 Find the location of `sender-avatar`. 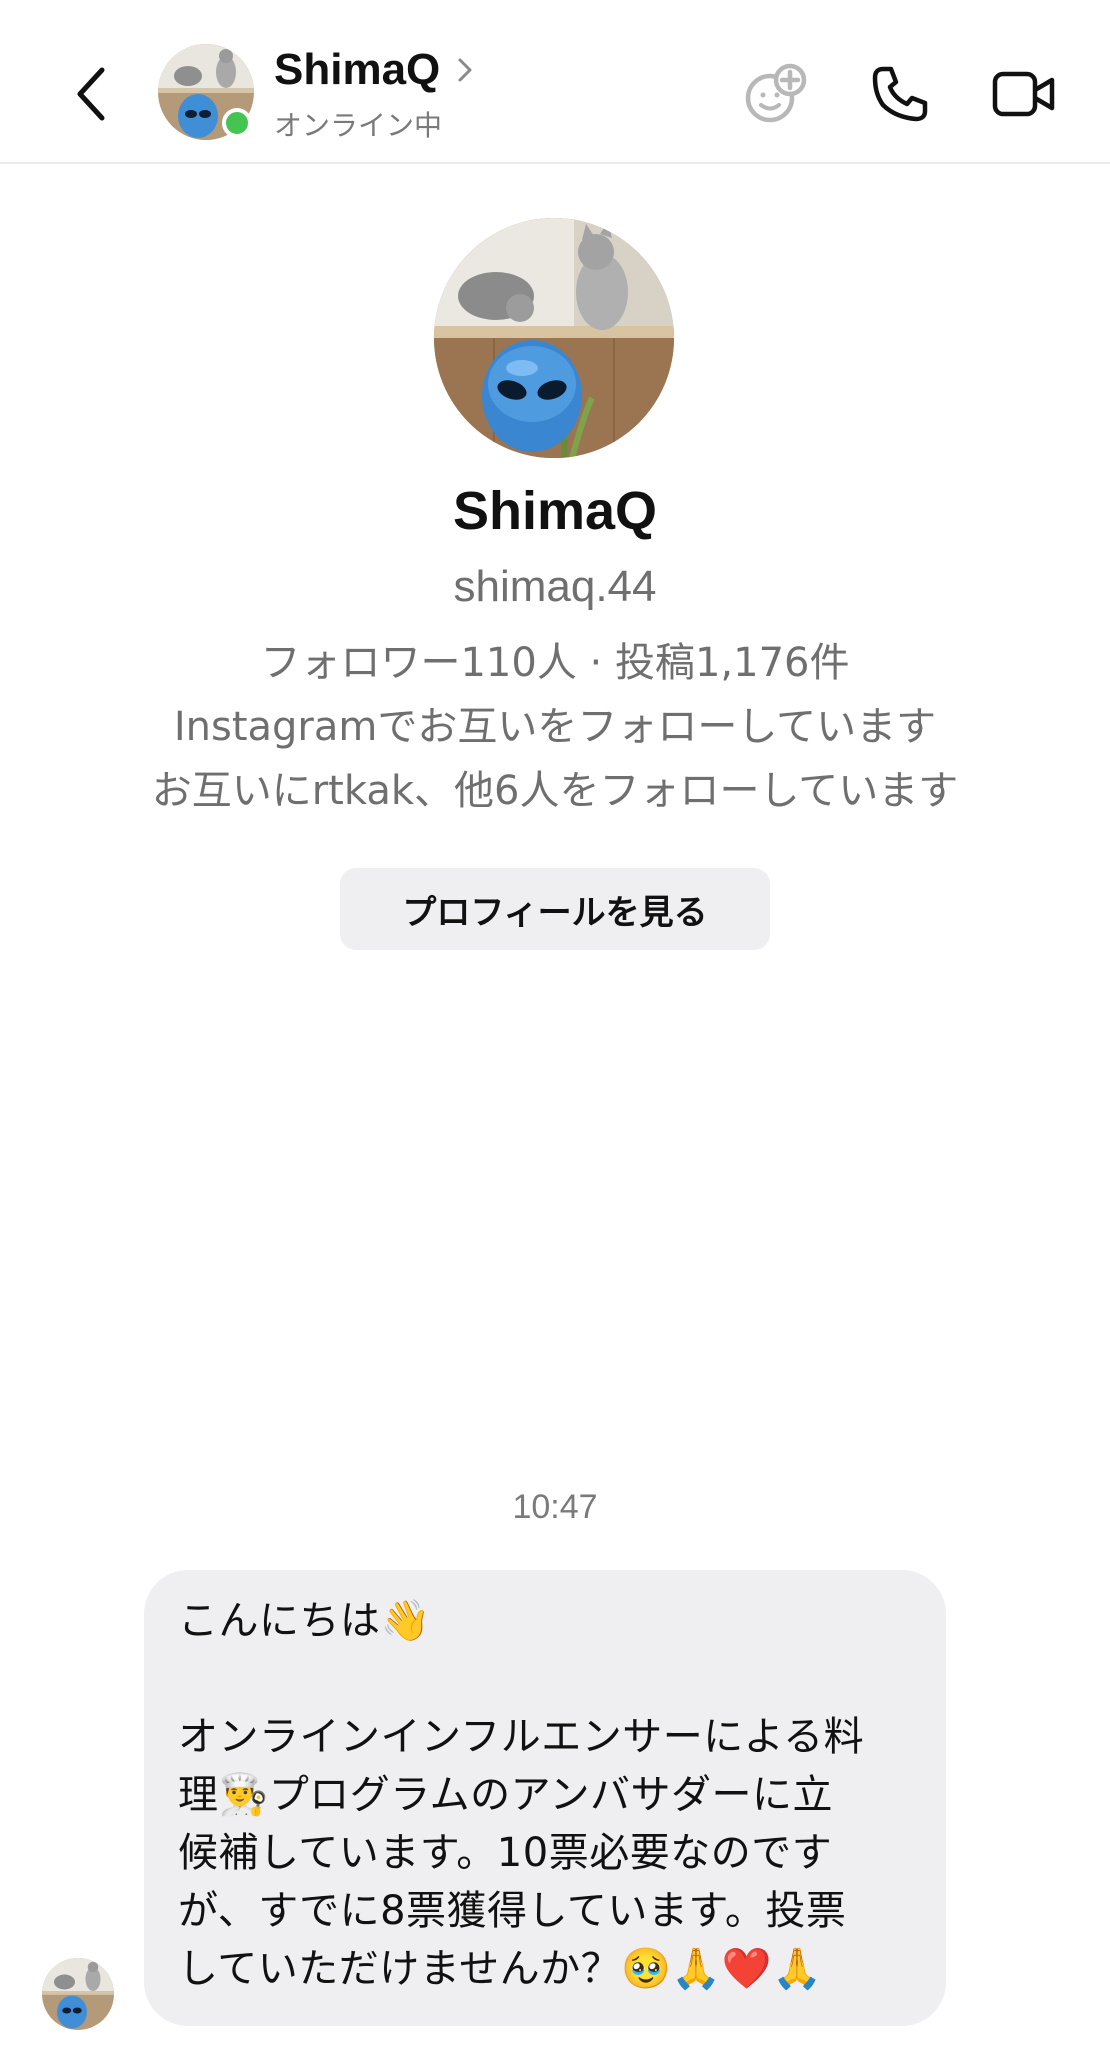

sender-avatar is located at coordinates (78, 1994).